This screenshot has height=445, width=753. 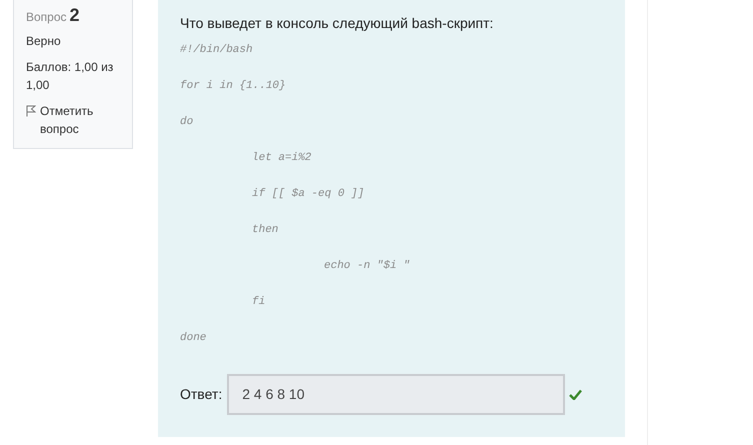 What do you see at coordinates (46, 17) in the screenshot?
I see `question-label: Вопрос` at bounding box center [46, 17].